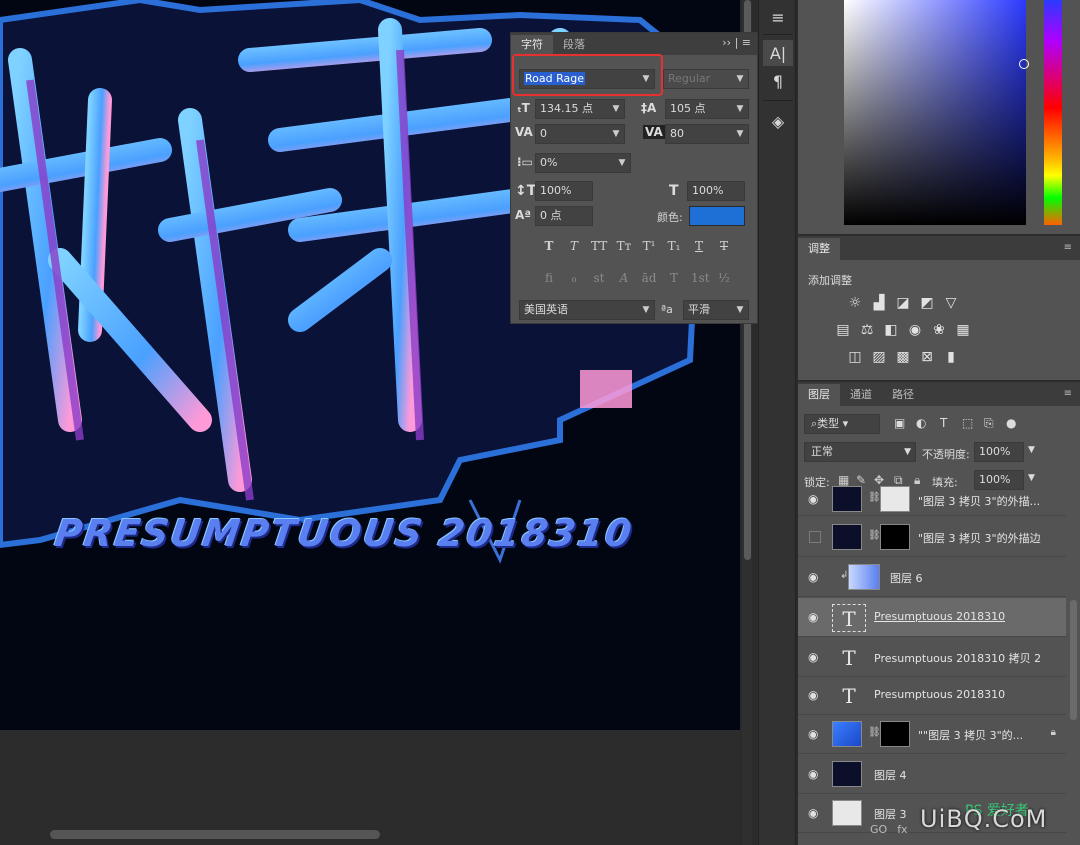  What do you see at coordinates (861, 395) in the screenshot?
I see `tab-channels: 通道` at bounding box center [861, 395].